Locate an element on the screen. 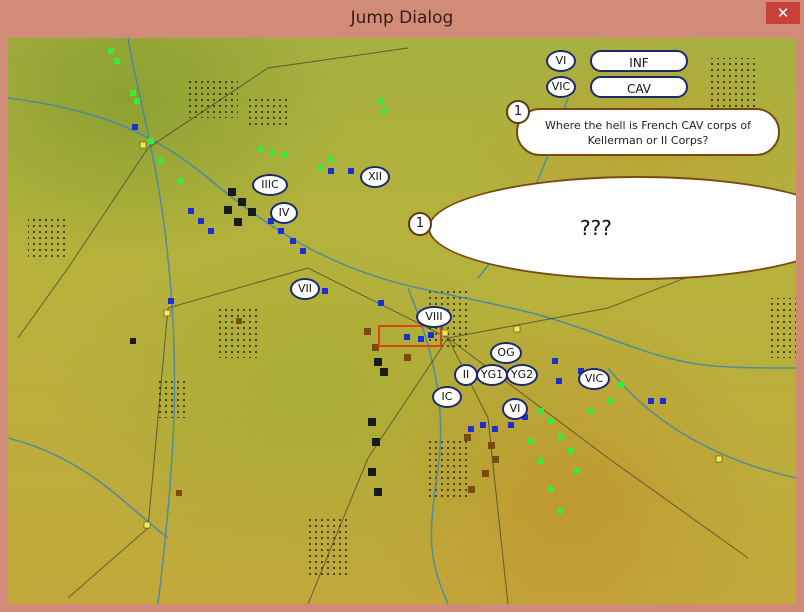  corps-label-vic: VIC is located at coordinates (594, 379).